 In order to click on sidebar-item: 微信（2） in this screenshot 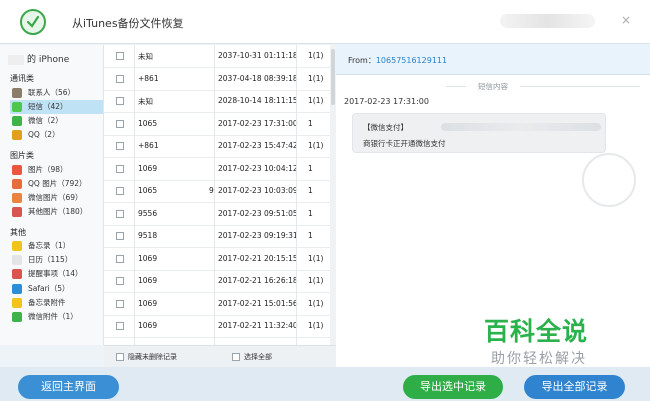, I will do `click(56, 121)`.